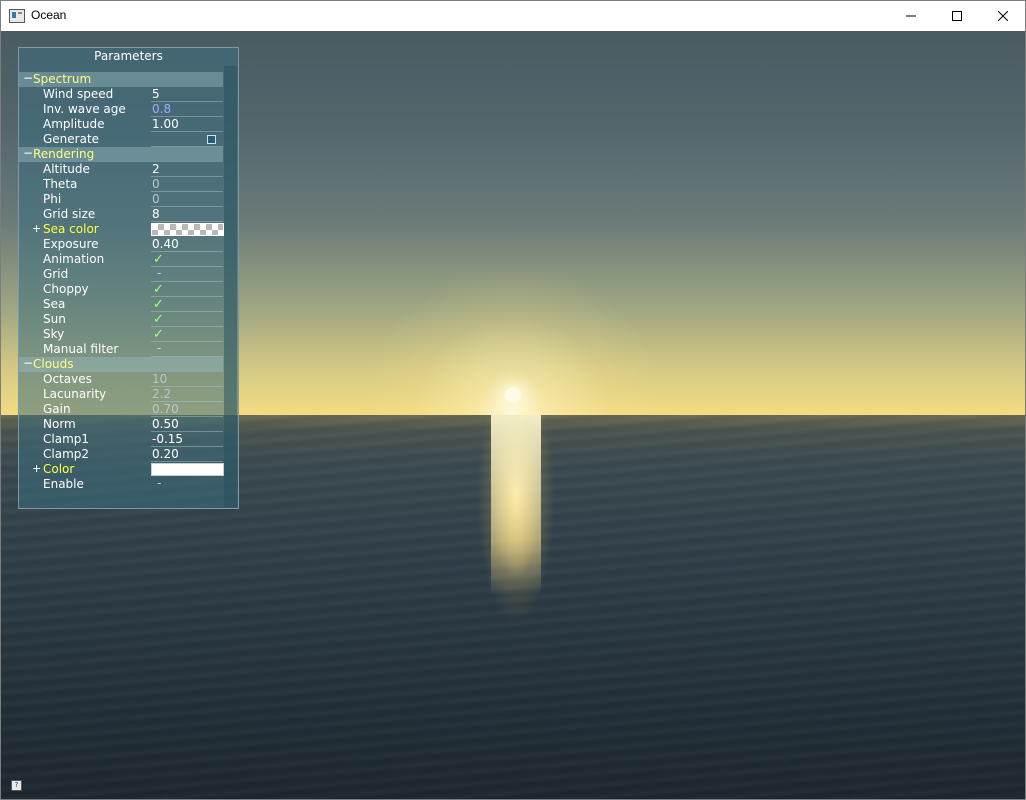 The width and height of the screenshot is (1026, 800). What do you see at coordinates (66, 439) in the screenshot?
I see `param-label: Clamp1` at bounding box center [66, 439].